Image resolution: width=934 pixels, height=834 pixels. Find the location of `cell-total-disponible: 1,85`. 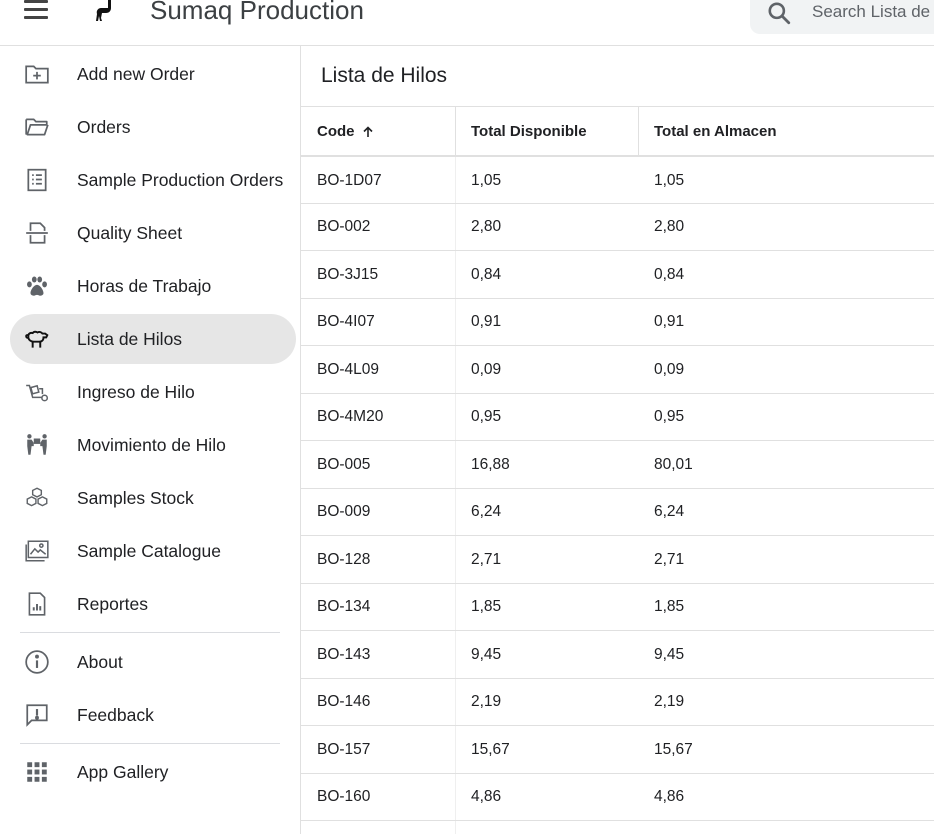

cell-total-disponible: 1,85 is located at coordinates (486, 606).